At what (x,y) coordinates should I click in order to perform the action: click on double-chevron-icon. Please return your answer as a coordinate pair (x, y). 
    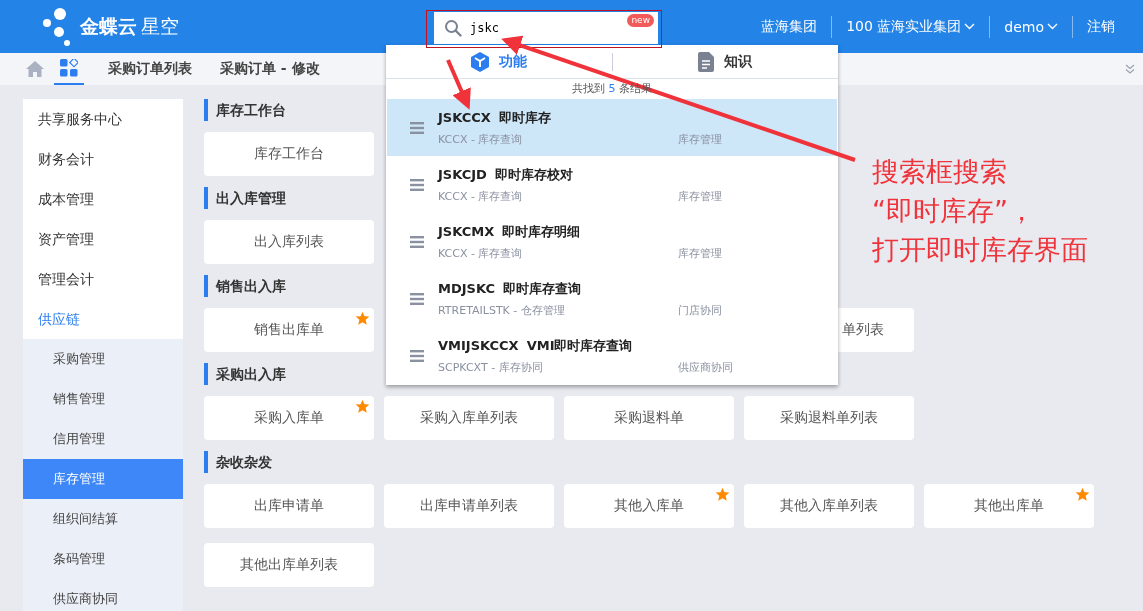
    Looking at the image, I should click on (1130, 69).